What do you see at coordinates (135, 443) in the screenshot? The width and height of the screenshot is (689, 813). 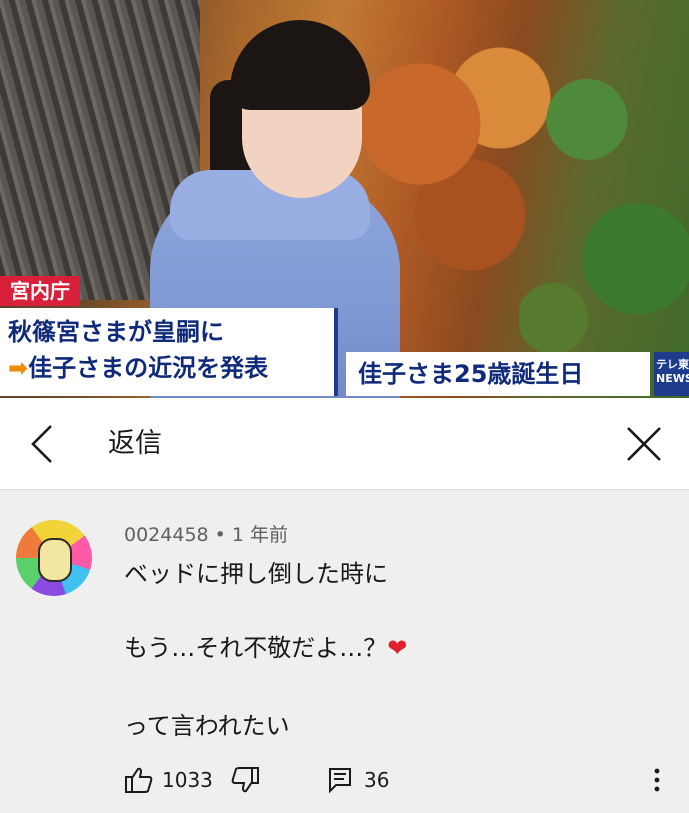 I see `page-title: 返信` at bounding box center [135, 443].